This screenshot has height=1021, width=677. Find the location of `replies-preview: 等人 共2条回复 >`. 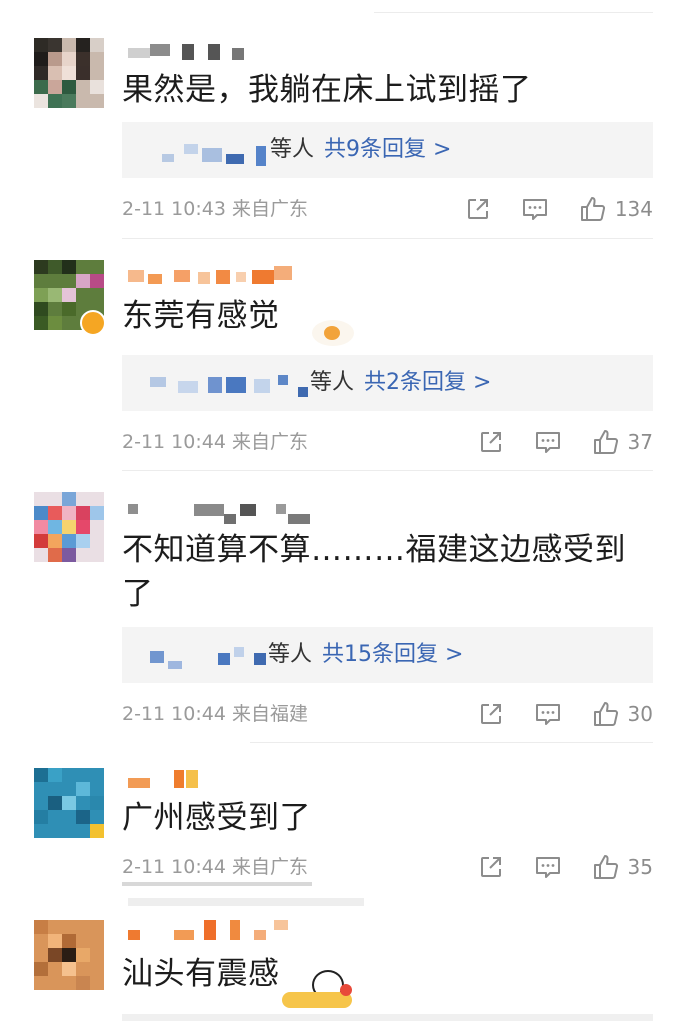

replies-preview: 等人 共2条回复 > is located at coordinates (387, 383).